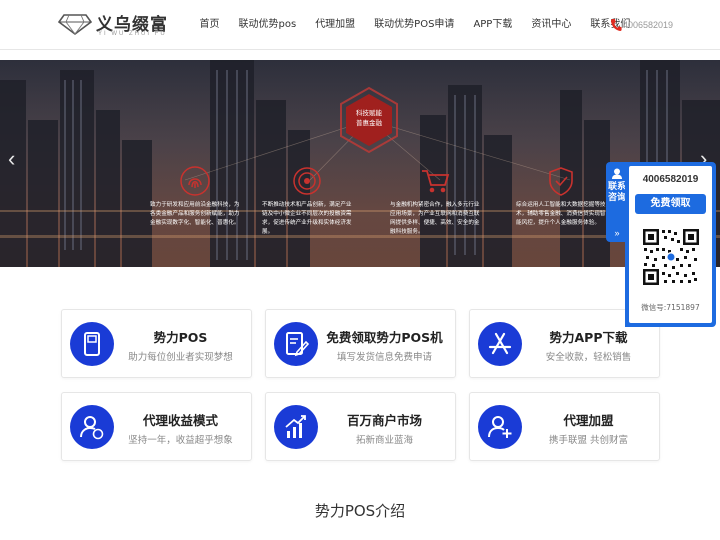 This screenshot has height=540, width=720. I want to click on phone-icon, so click(616, 25).